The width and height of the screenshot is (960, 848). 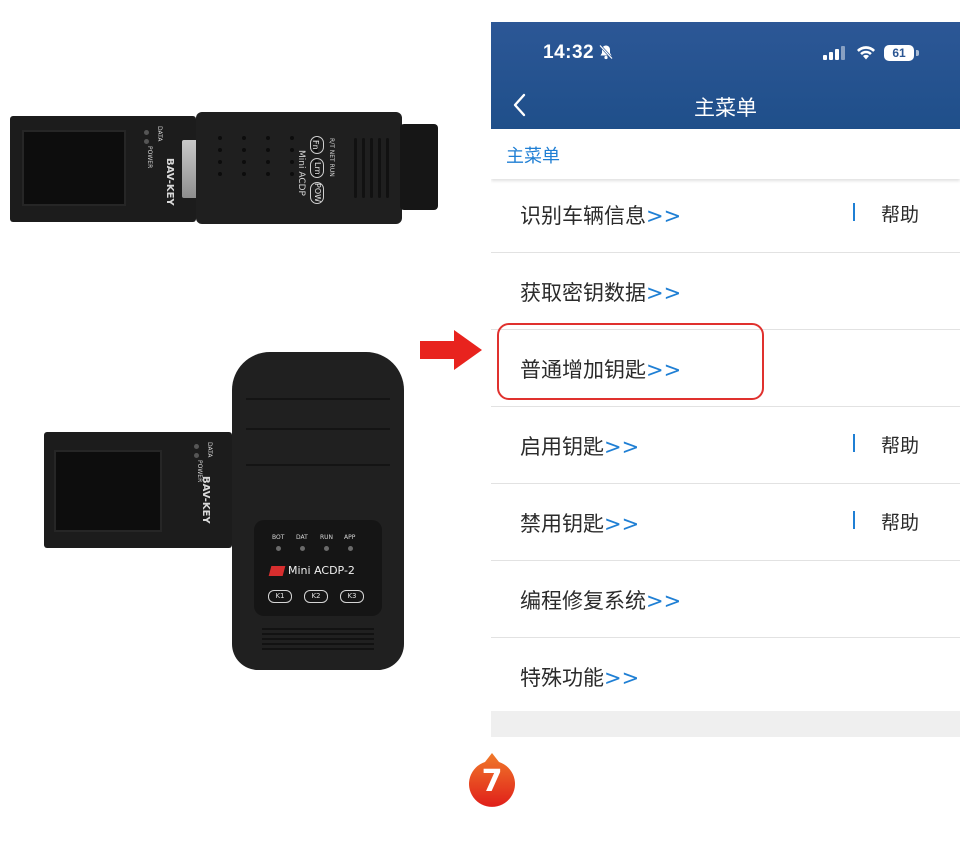 I want to click on bav-key-device: DATA POWER BAV-KEY, so click(x=103, y=169).